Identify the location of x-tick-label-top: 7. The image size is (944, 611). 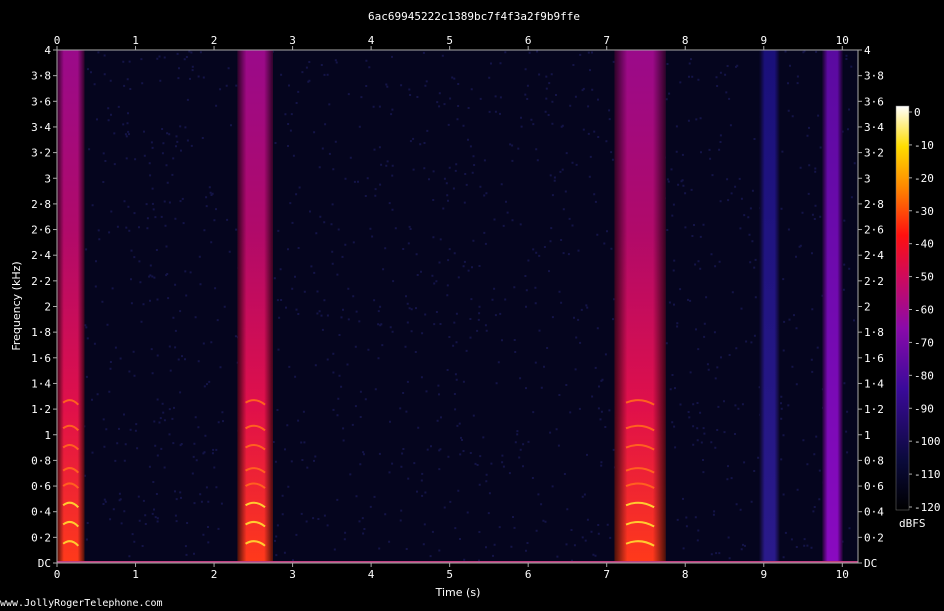
(606, 40).